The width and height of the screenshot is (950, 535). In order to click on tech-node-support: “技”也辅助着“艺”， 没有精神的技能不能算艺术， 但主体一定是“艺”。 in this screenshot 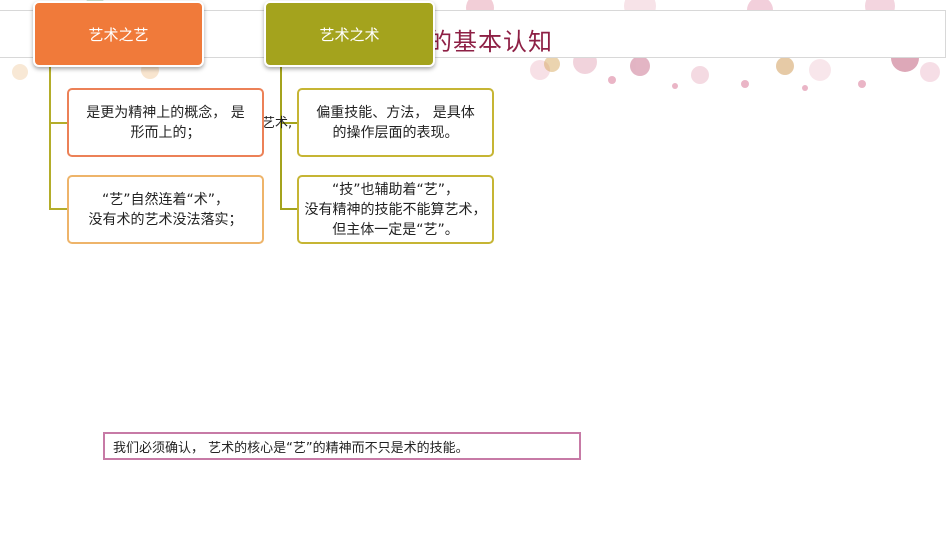, I will do `click(395, 209)`.